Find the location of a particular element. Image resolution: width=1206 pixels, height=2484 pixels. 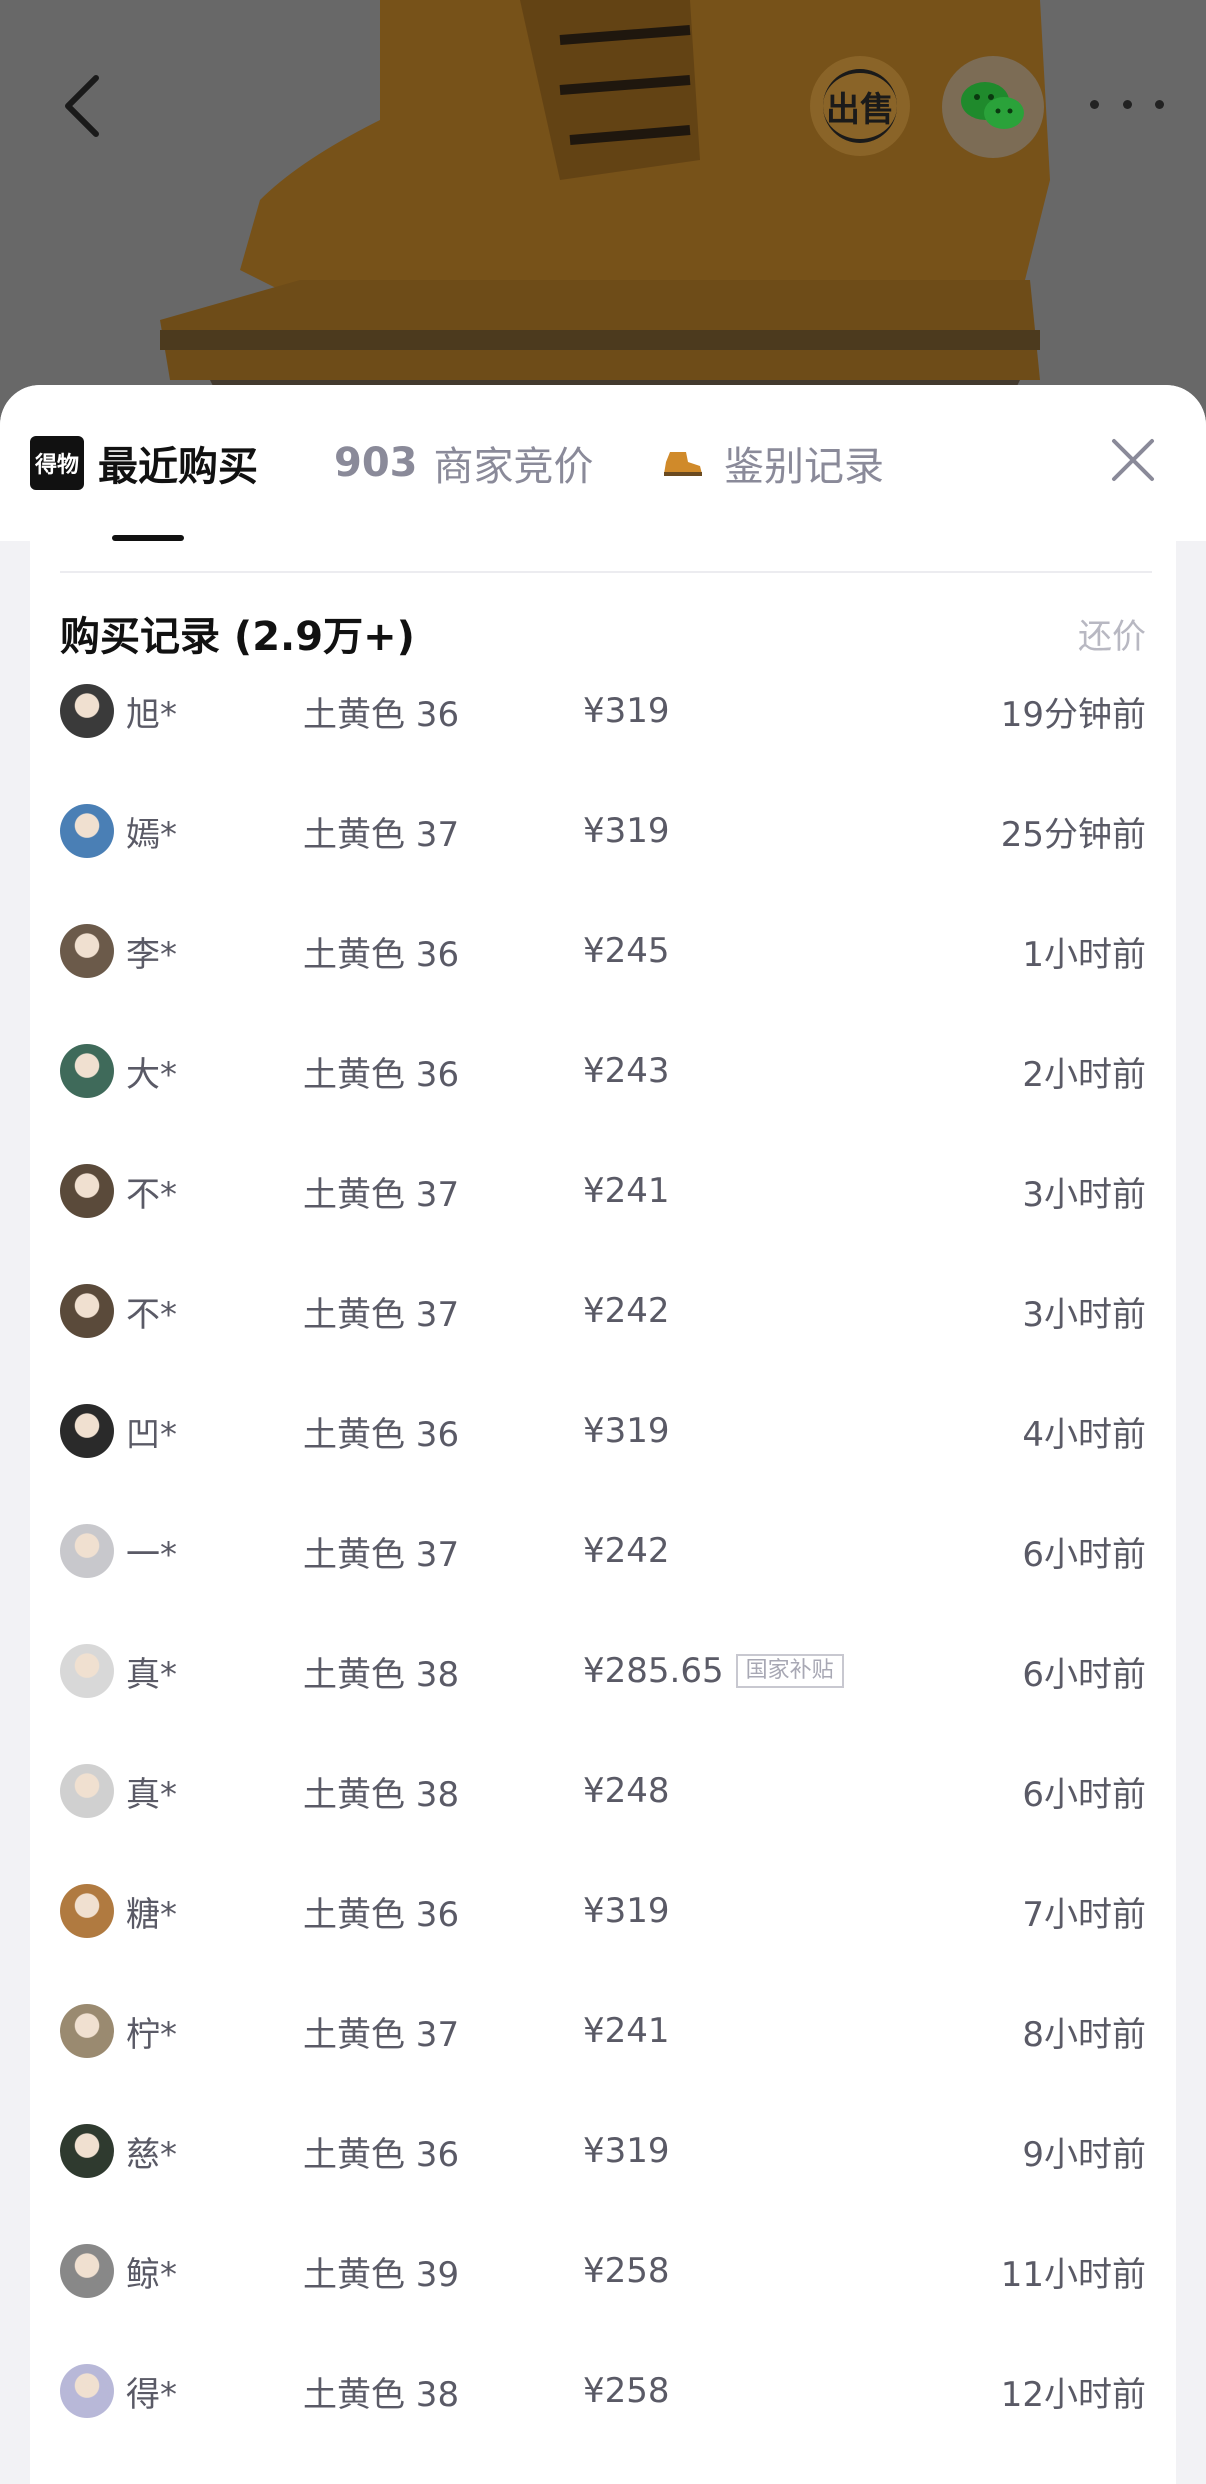

more-options-button is located at coordinates (1127, 104).